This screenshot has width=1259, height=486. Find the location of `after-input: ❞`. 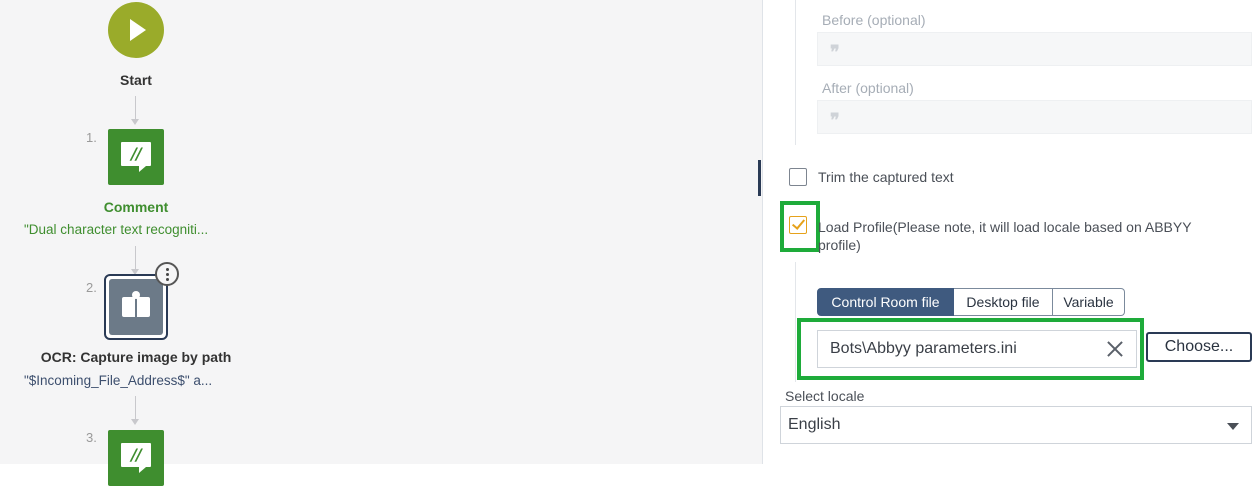

after-input: ❞ is located at coordinates (1034, 117).